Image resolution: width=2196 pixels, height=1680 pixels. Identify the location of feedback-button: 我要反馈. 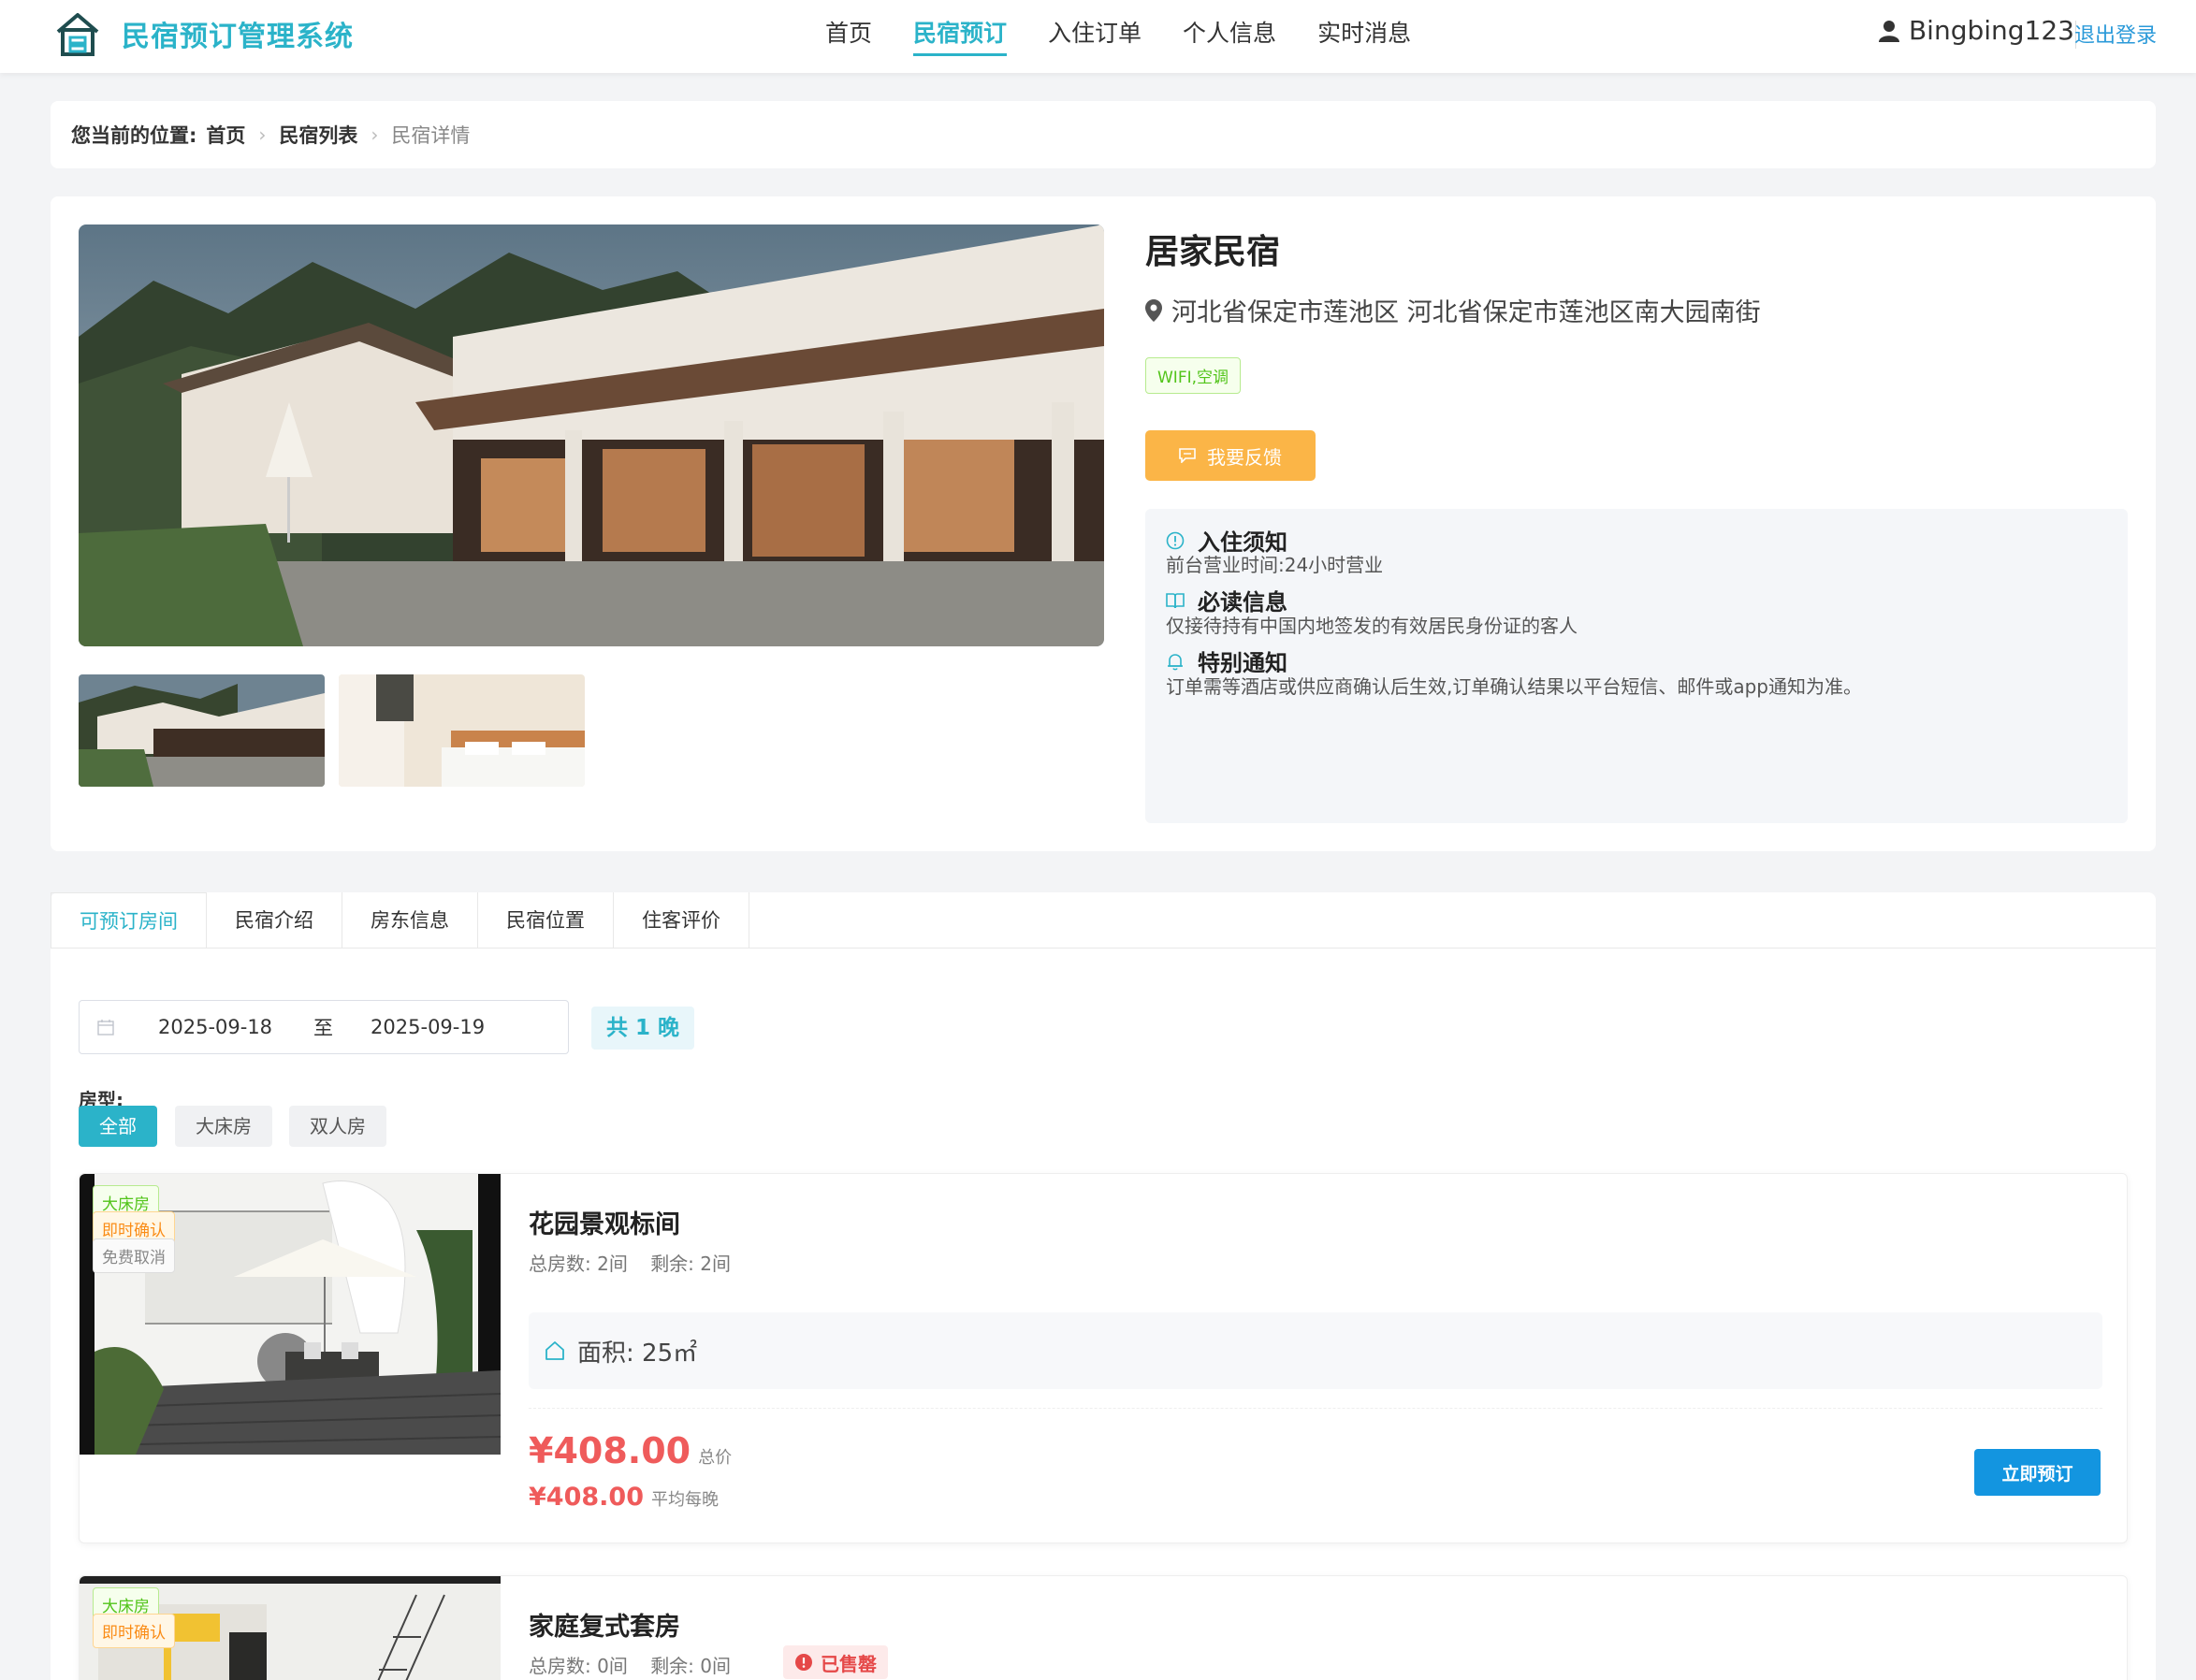
(1230, 455).